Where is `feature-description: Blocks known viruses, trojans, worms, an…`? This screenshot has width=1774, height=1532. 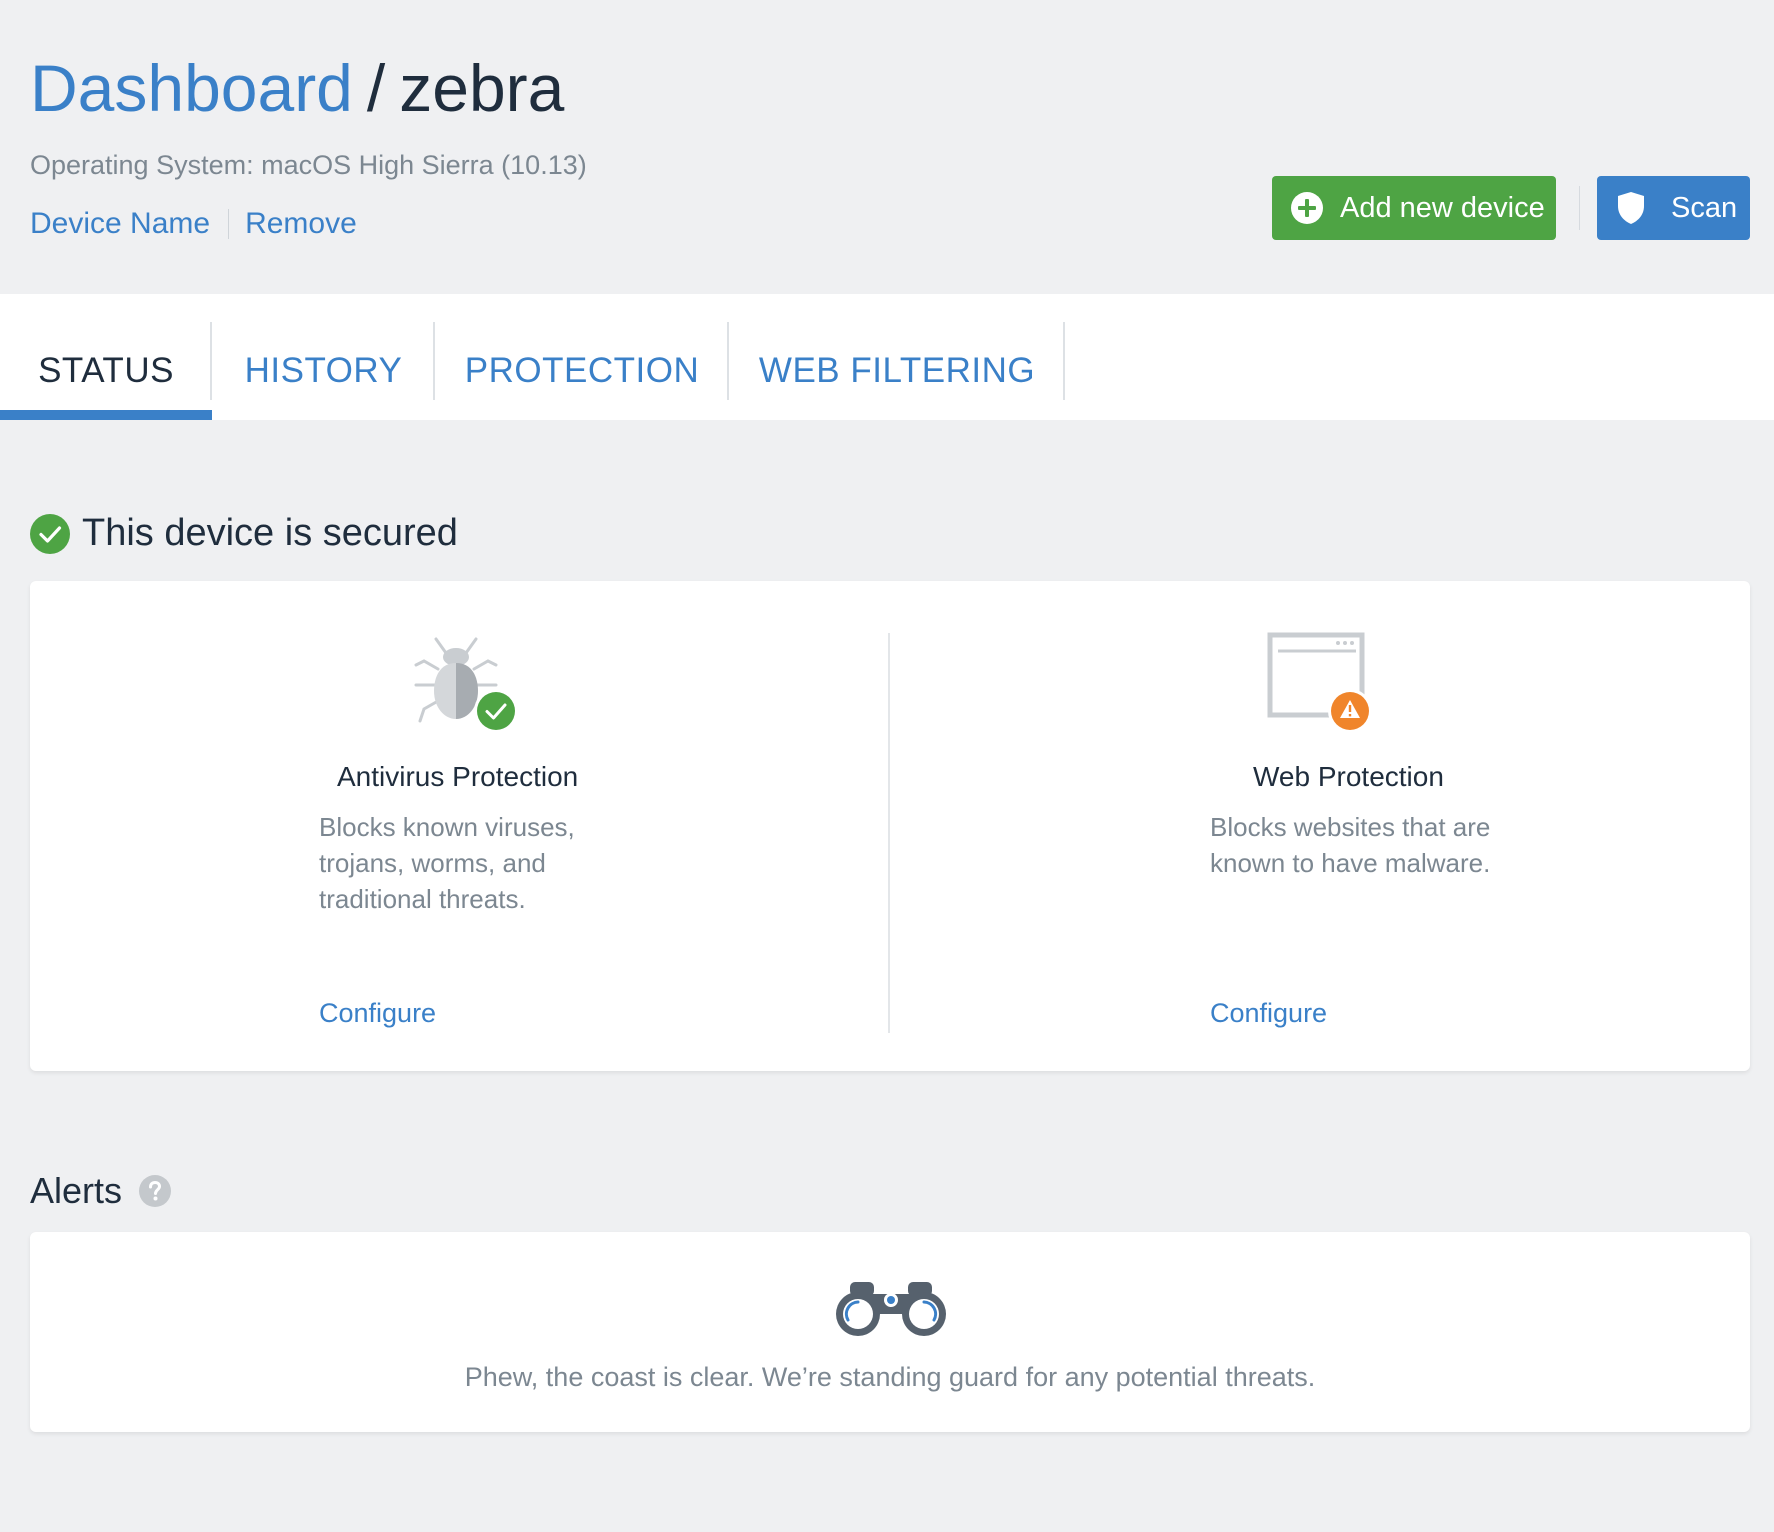 feature-description: Blocks known viruses, trojans, worms, an… is located at coordinates (447, 863).